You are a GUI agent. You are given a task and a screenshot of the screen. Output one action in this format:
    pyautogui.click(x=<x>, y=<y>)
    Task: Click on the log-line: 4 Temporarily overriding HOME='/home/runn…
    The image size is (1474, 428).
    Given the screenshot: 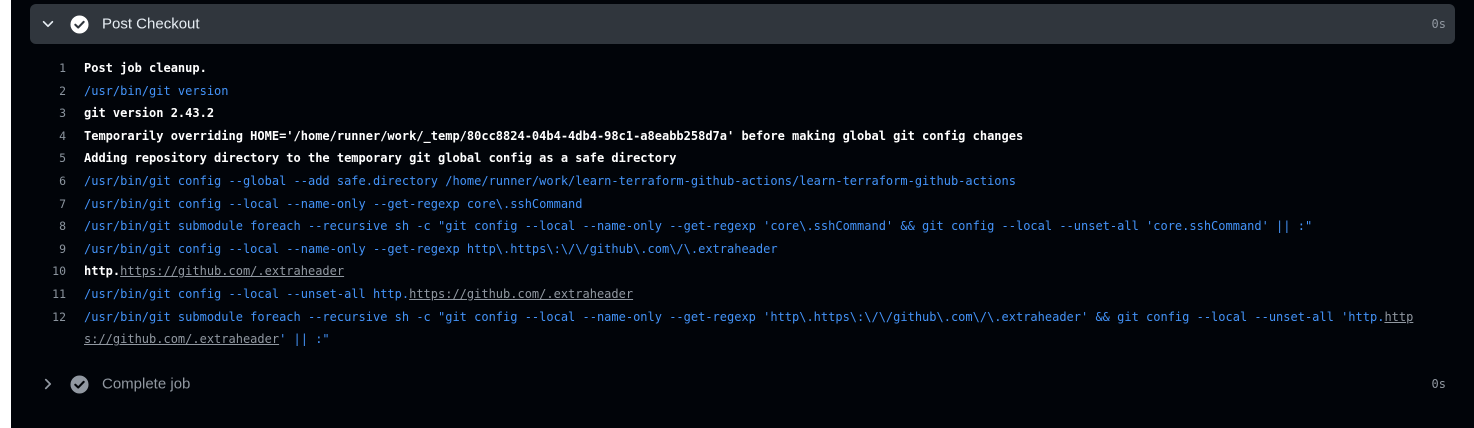 What is the action you would take?
    pyautogui.click(x=742, y=136)
    